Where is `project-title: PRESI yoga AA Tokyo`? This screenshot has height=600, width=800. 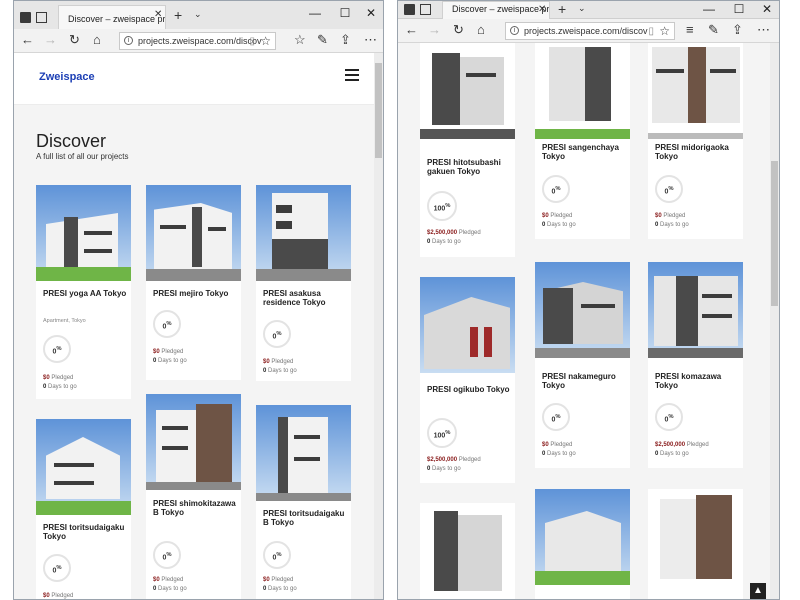 project-title: PRESI yoga AA Tokyo is located at coordinates (85, 293).